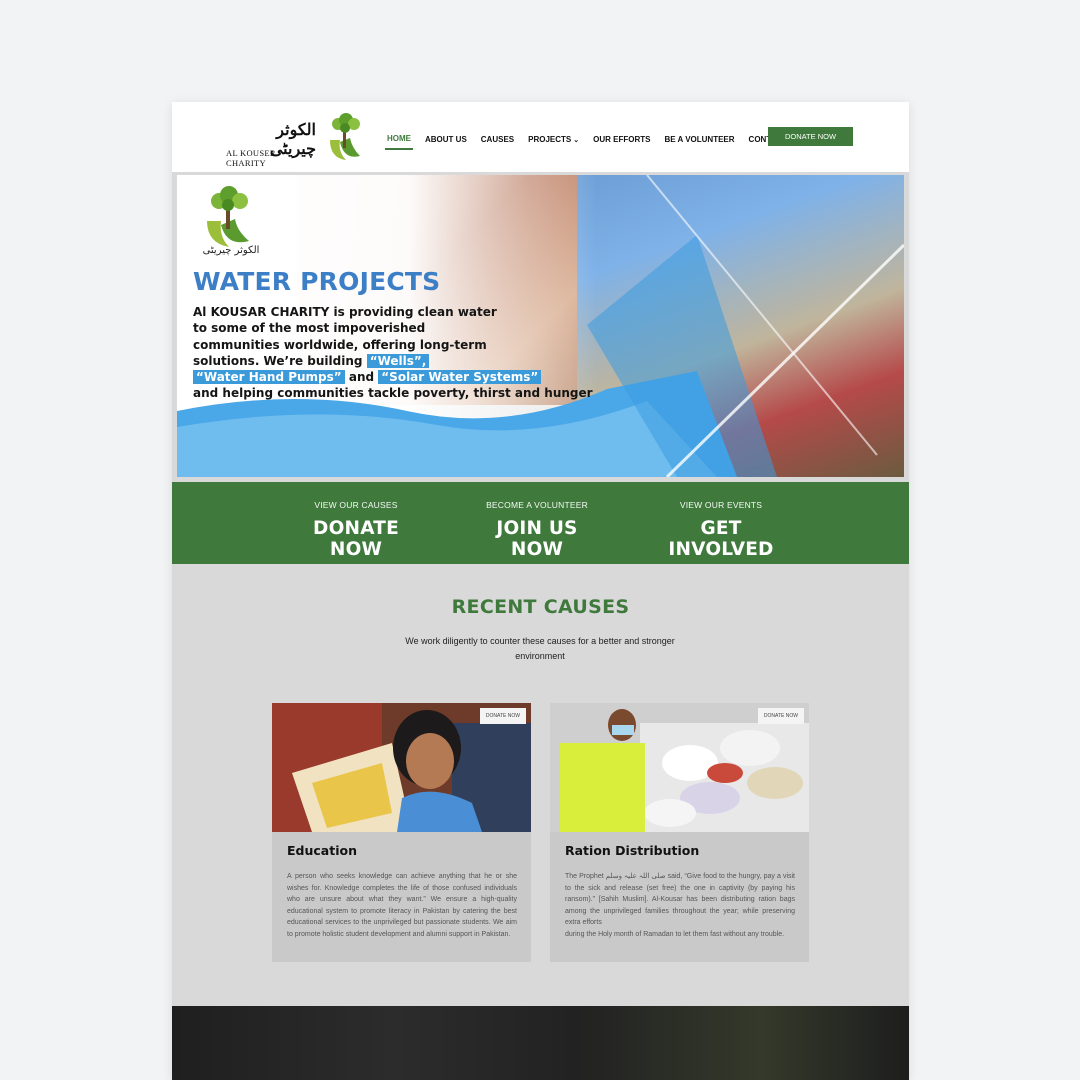 The height and width of the screenshot is (1080, 1080). Describe the element at coordinates (356, 505) in the screenshot. I see `cta-donate-small-label: VIEW OUR CAUSES` at that location.